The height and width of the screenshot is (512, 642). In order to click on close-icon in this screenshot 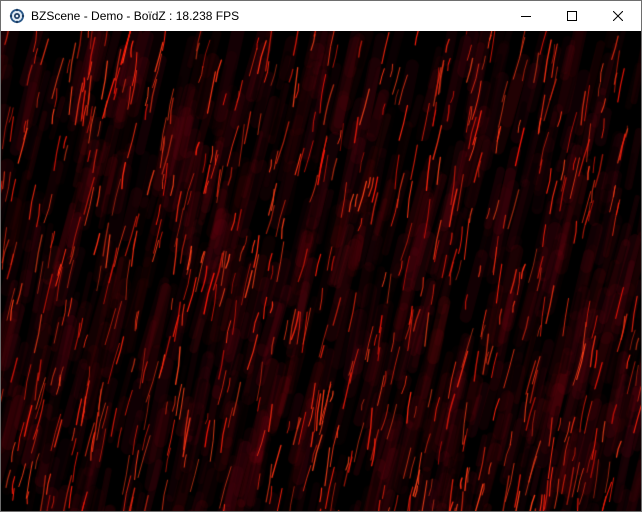, I will do `click(618, 16)`.